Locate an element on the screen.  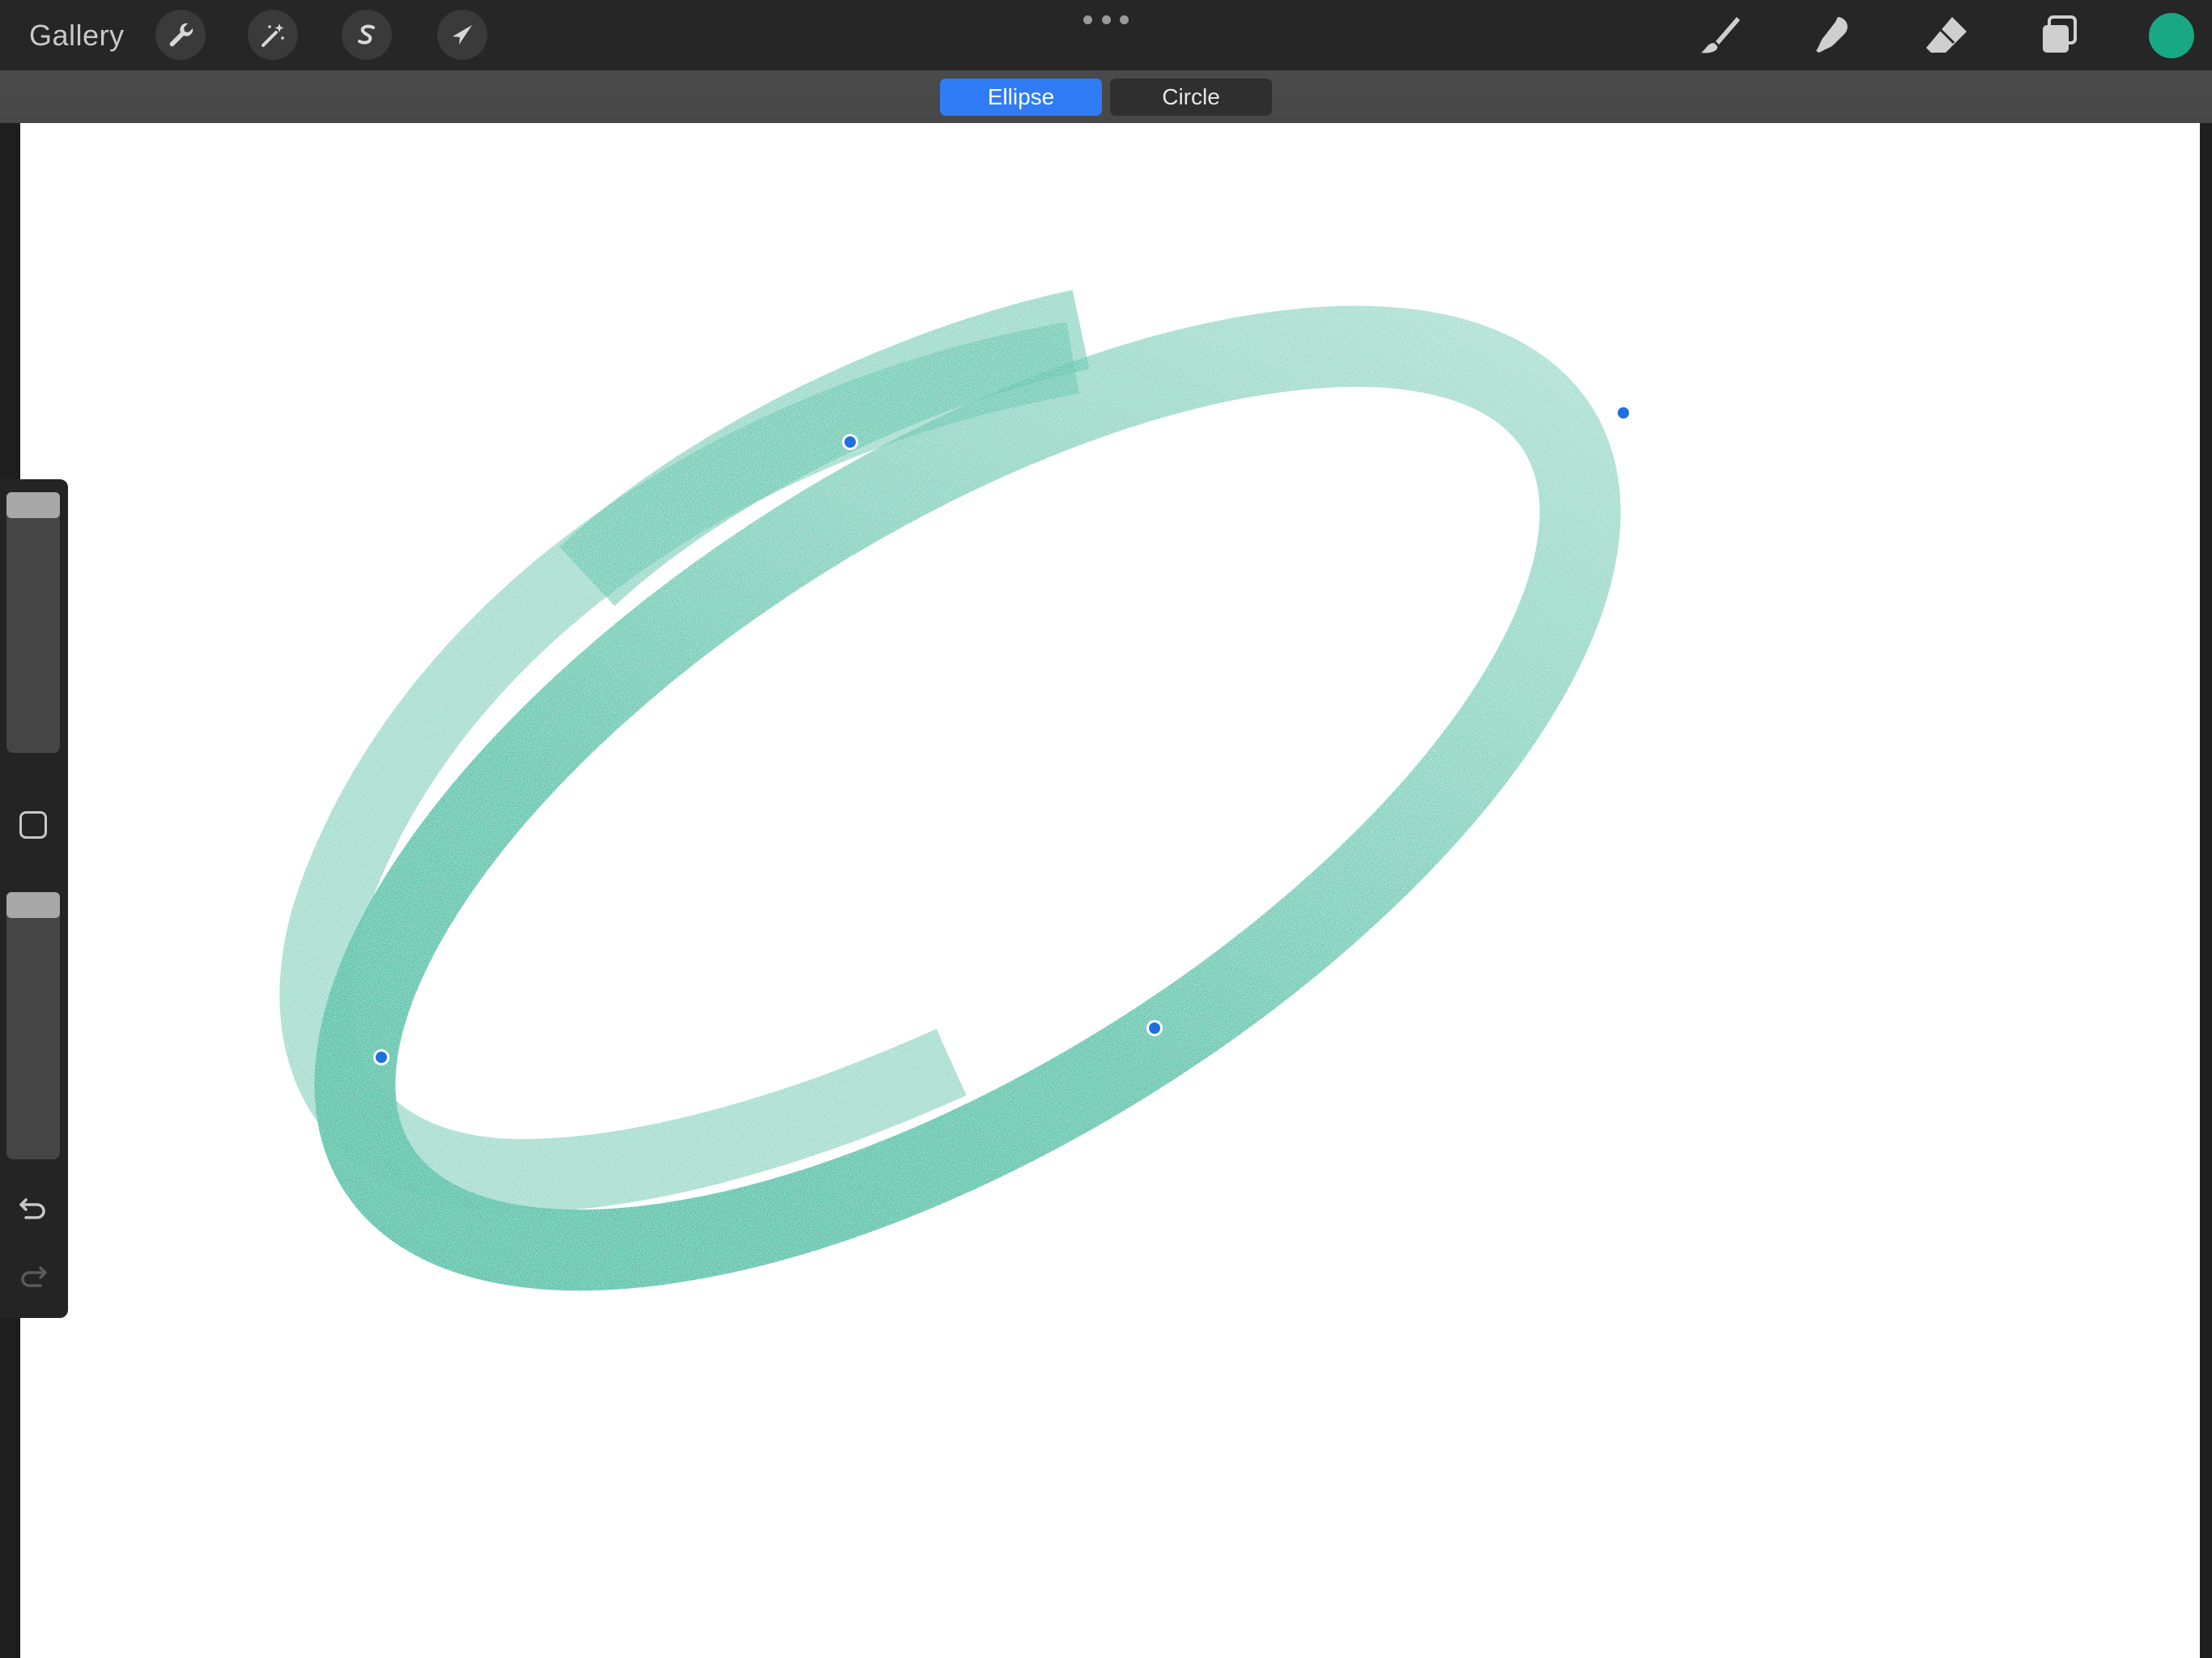
redo-button is located at coordinates (33, 1275).